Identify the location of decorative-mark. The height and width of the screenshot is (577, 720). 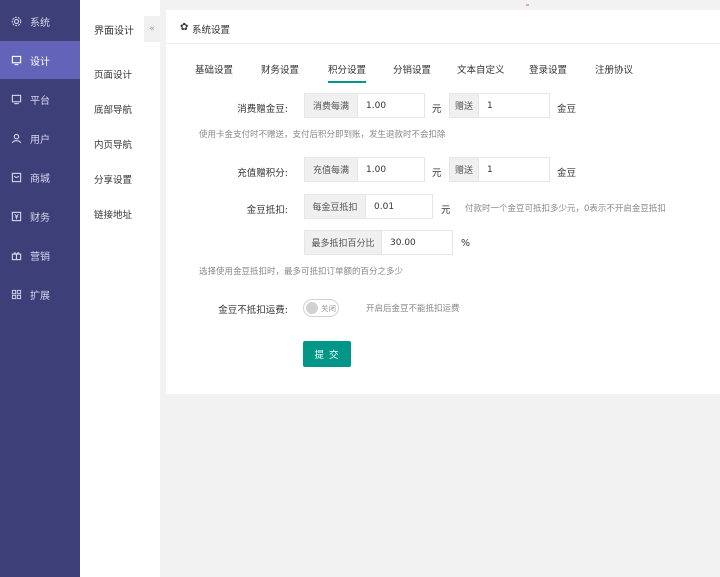
(527, 5).